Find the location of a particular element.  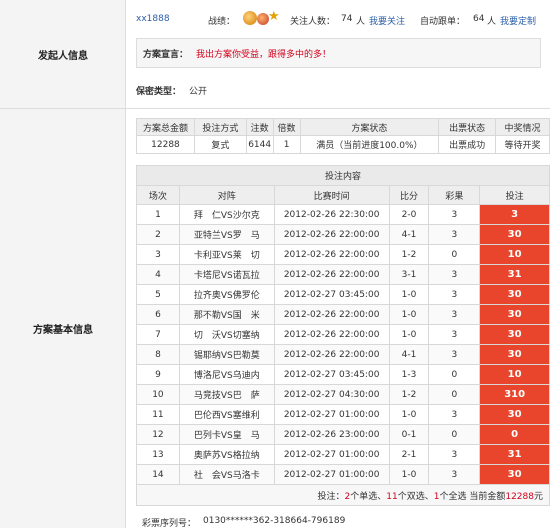

match-no: 7 is located at coordinates (158, 334).